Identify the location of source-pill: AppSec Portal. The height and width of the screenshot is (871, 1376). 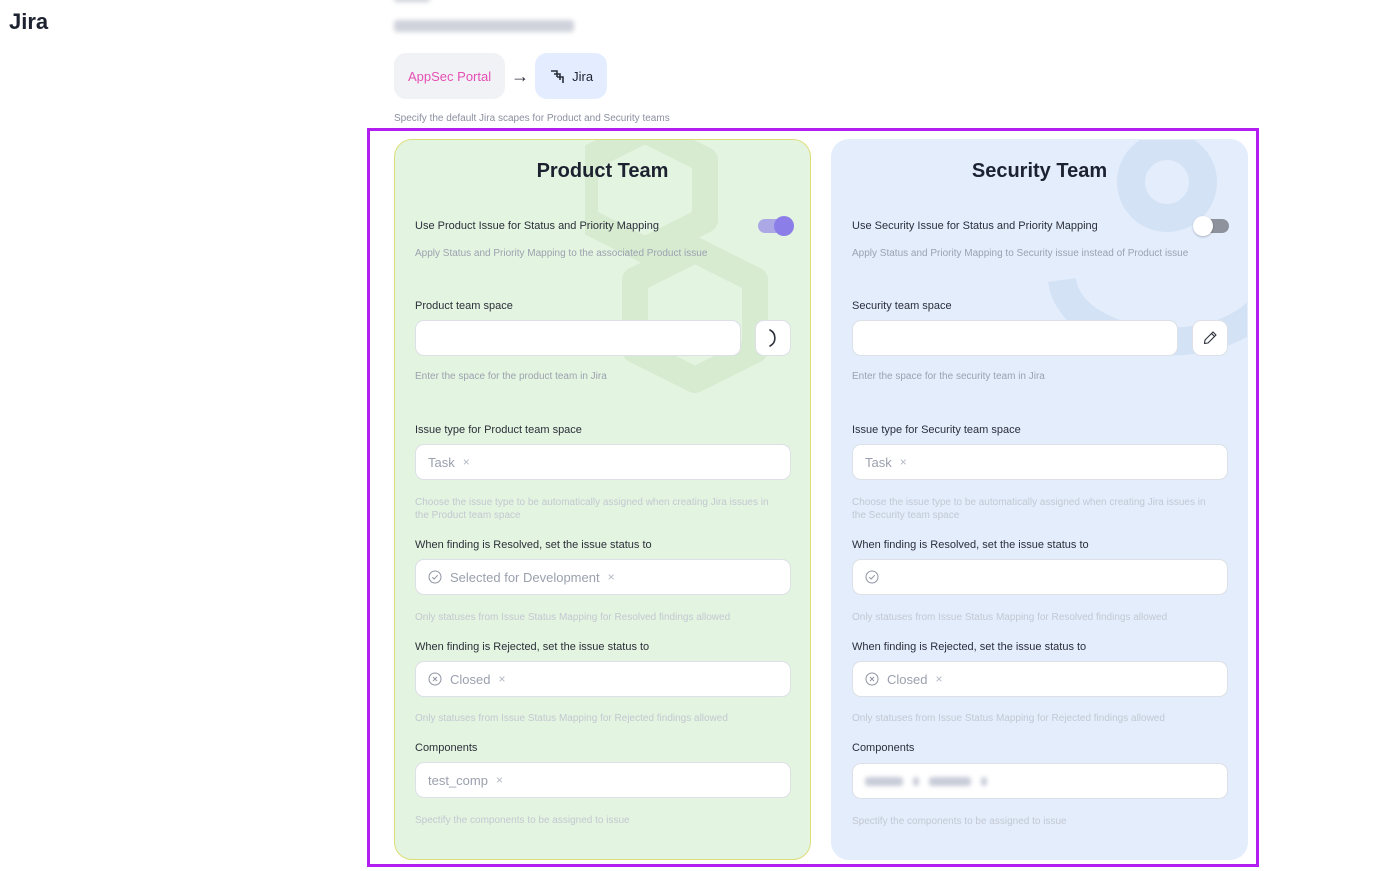
(450, 76).